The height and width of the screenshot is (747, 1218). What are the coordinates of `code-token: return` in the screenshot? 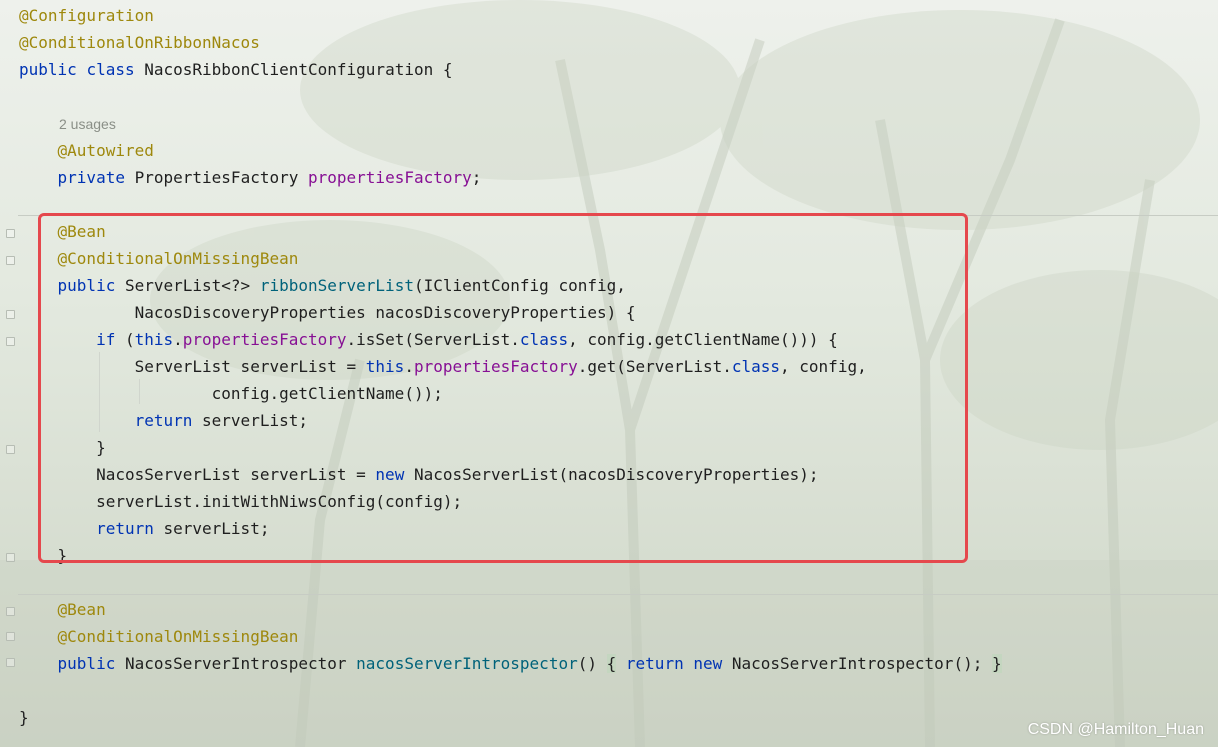 It's located at (654, 663).